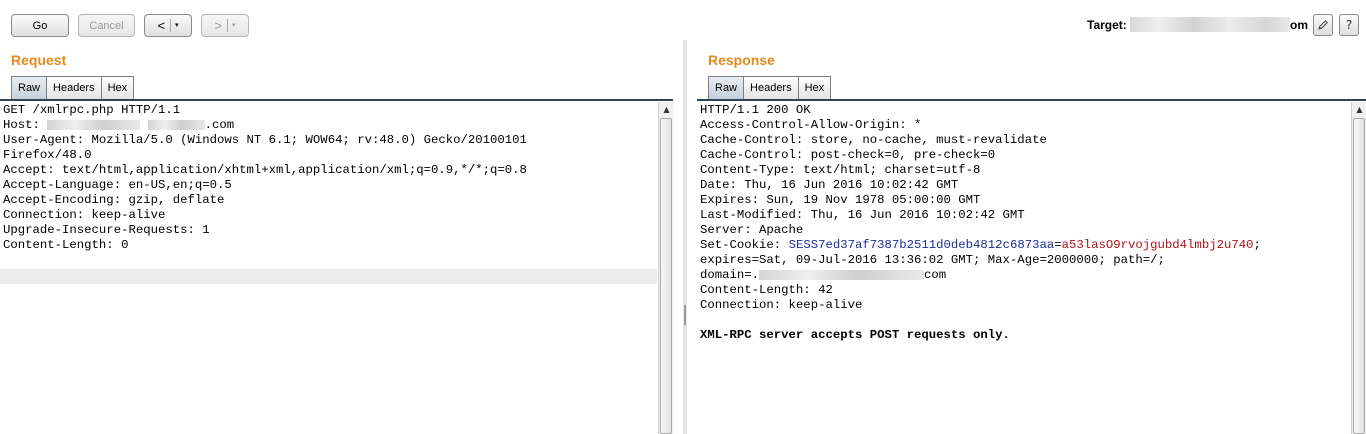 The image size is (1366, 434). I want to click on response-tab-underline, so click(1031, 100).